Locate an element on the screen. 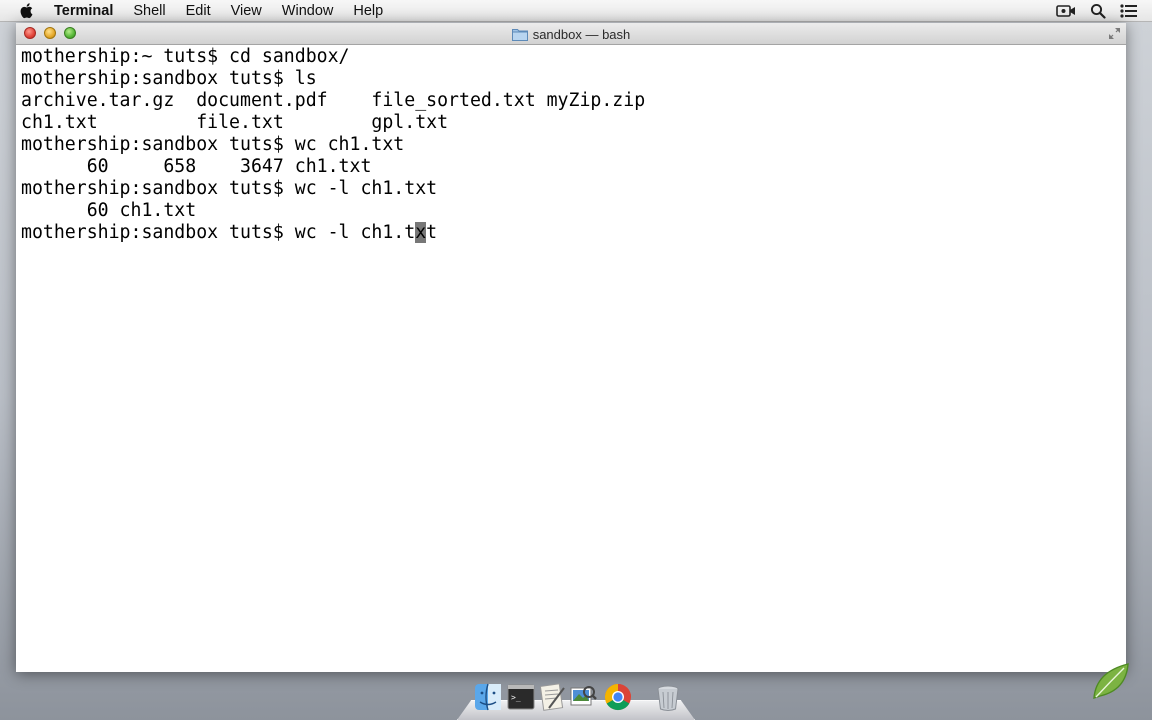 The image size is (1152, 720). title-bar: sandbox — bash is located at coordinates (571, 34).